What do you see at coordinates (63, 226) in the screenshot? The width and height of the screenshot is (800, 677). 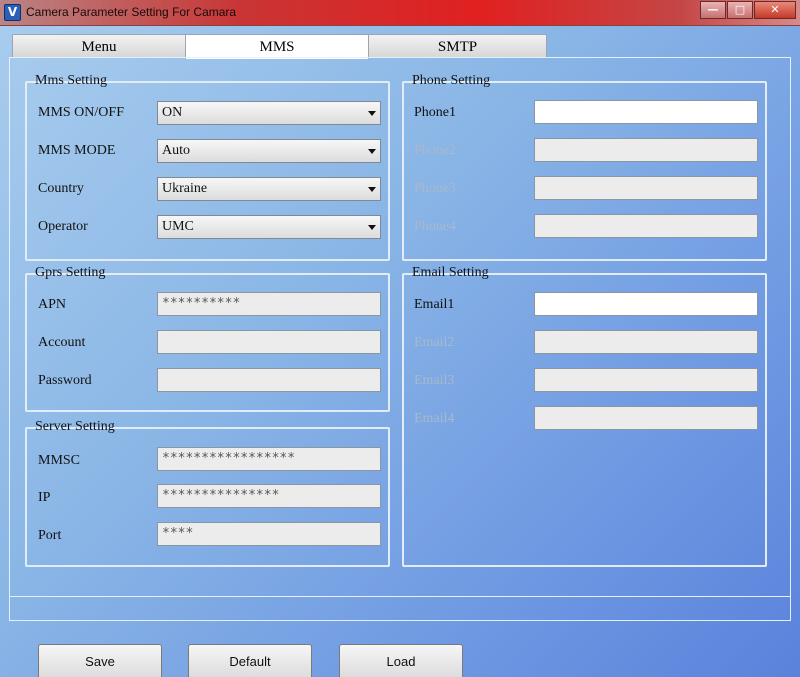 I see `operator-label: Operator` at bounding box center [63, 226].